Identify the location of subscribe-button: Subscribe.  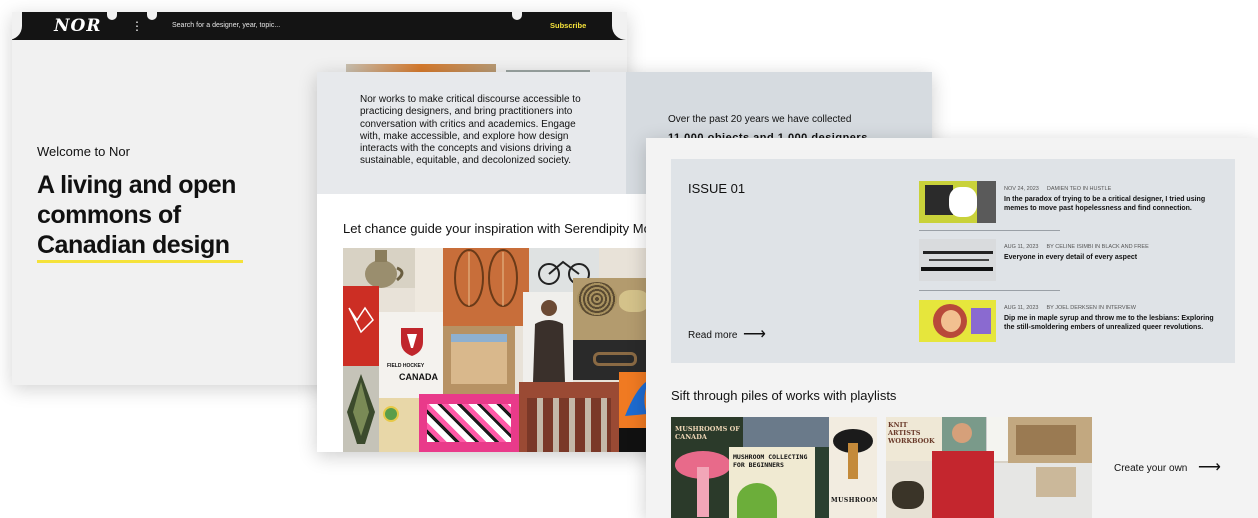
(568, 26).